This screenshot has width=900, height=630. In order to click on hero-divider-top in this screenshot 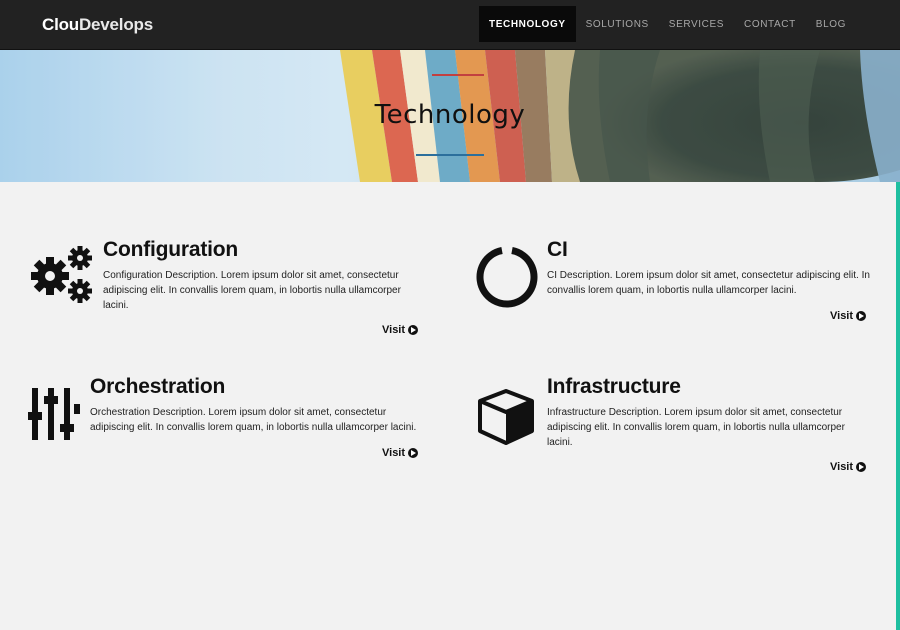, I will do `click(458, 75)`.